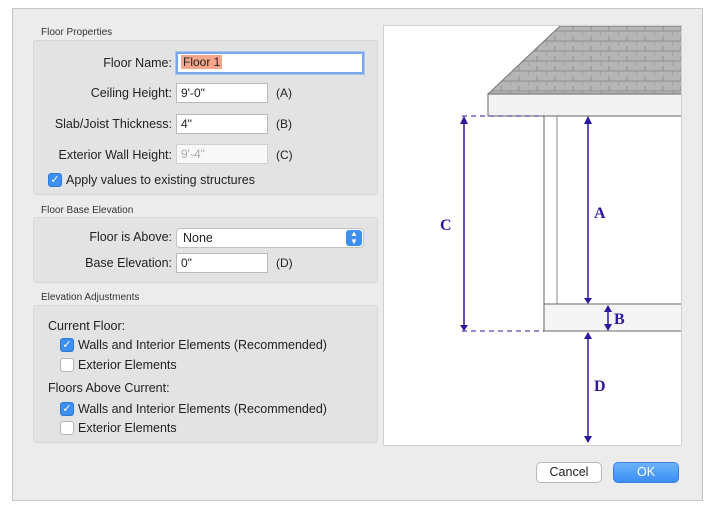 The width and height of the screenshot is (714, 523). I want to click on exterior-wall-letter: (C), so click(284, 155).